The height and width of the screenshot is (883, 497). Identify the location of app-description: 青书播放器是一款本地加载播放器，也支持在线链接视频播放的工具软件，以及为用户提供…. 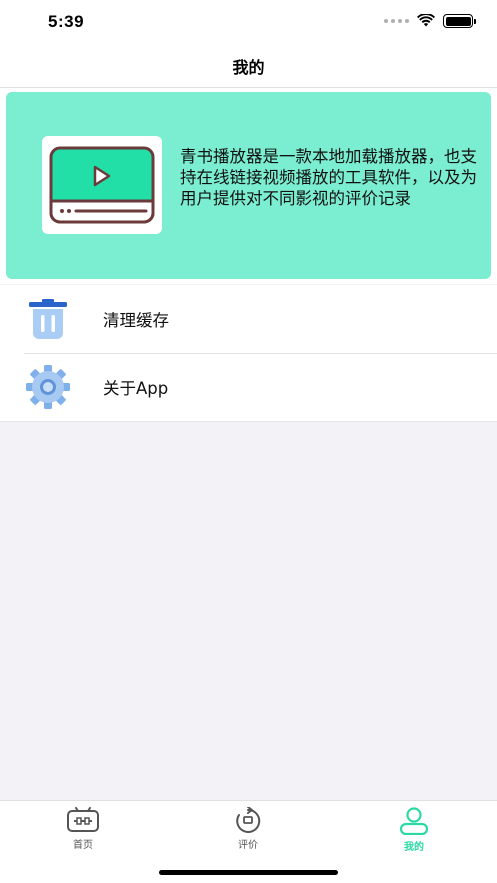
(328, 177).